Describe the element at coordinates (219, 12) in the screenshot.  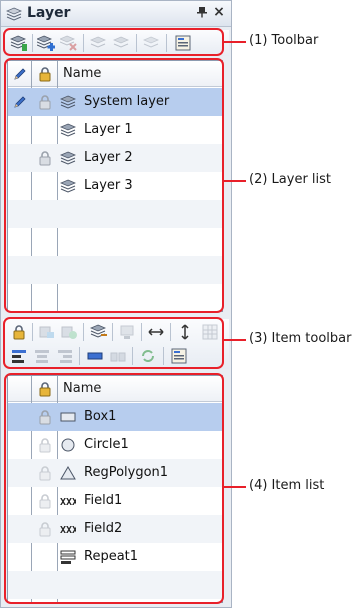
I see `close-icon: ×` at that location.